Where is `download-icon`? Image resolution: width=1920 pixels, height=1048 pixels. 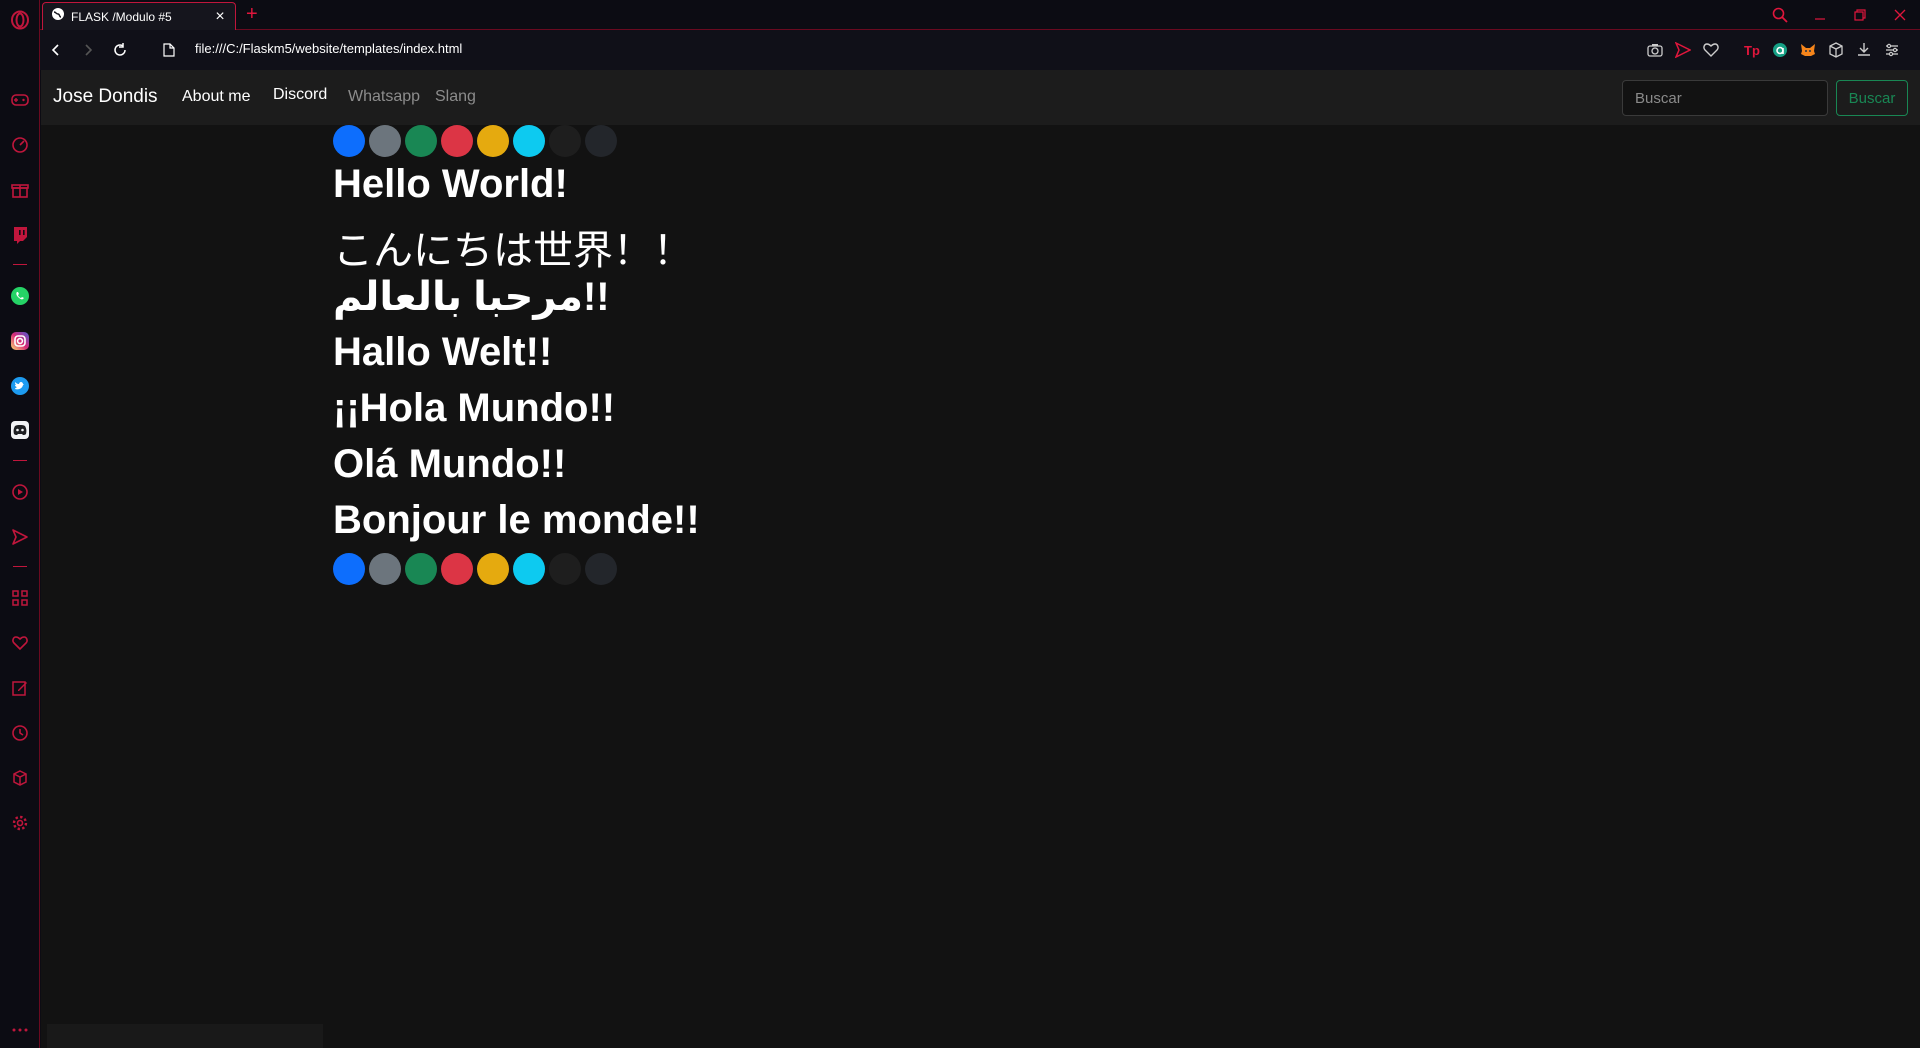 download-icon is located at coordinates (1864, 50).